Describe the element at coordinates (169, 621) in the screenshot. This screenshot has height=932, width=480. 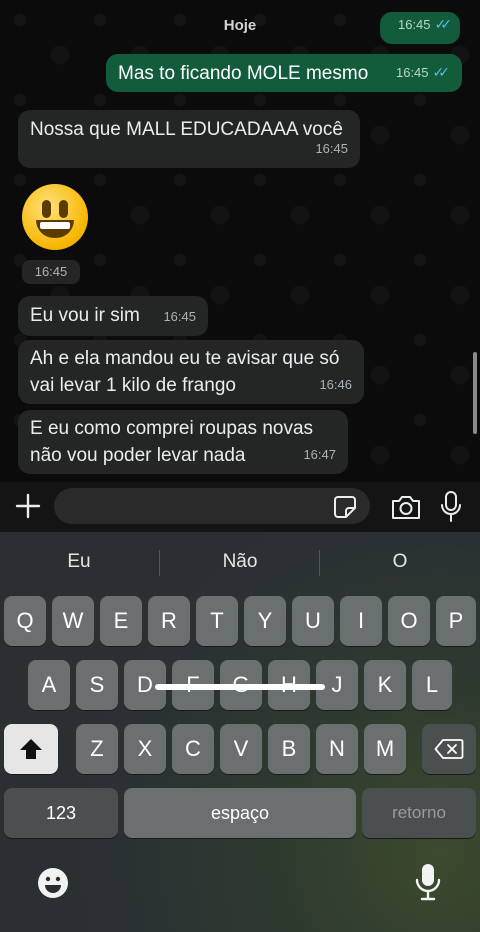
I see `key-r: R` at that location.